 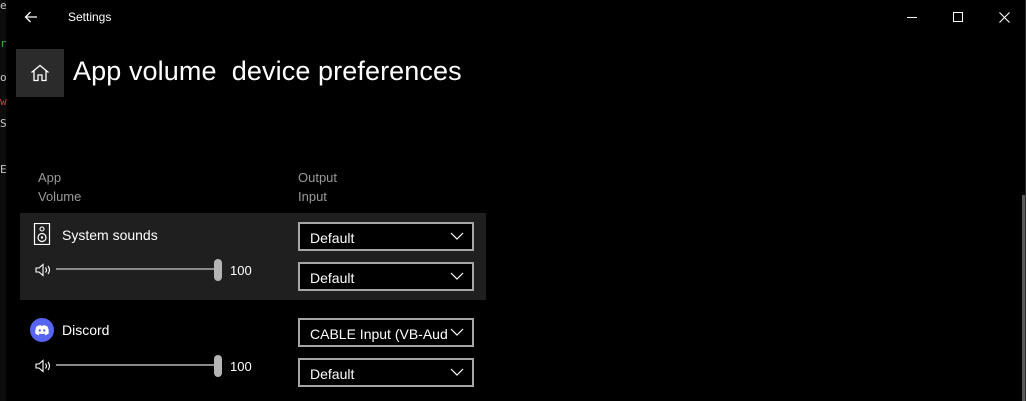 What do you see at coordinates (3, 169) in the screenshot?
I see `edge-char: E` at bounding box center [3, 169].